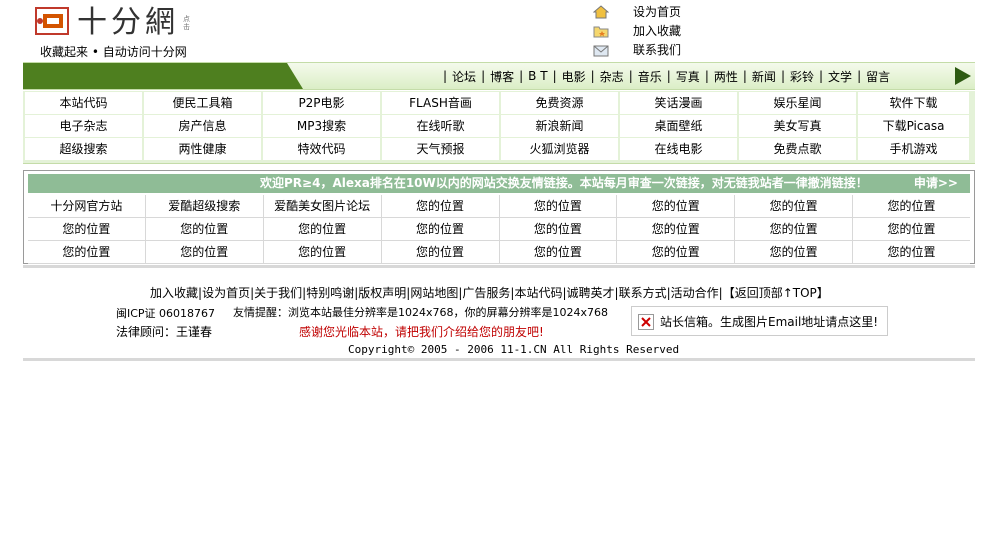 The height and width of the screenshot is (543, 1008). I want to click on footer-link: 特别鸣谢, so click(330, 293).